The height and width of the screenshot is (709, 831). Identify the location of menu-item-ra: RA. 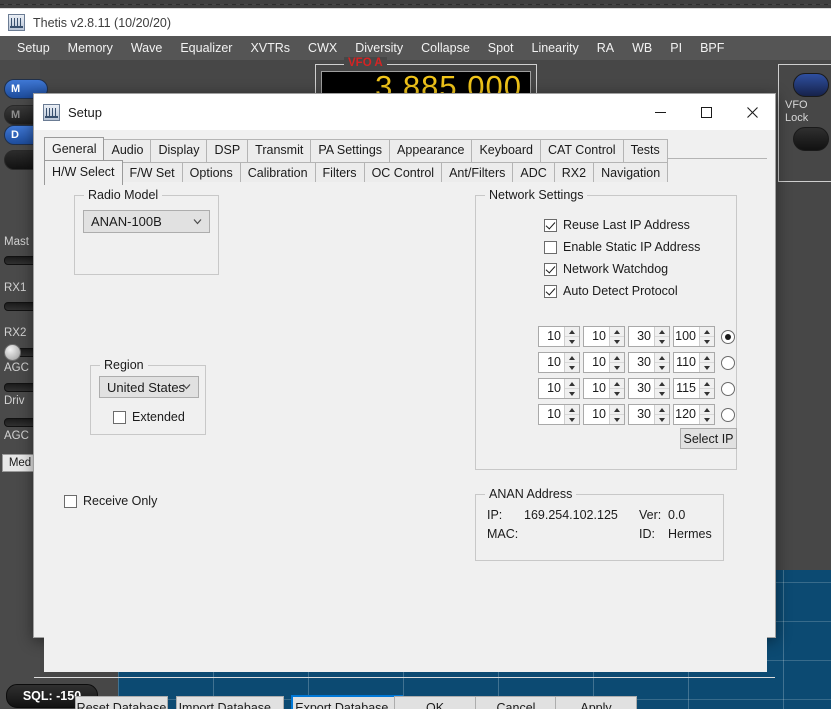
(605, 48).